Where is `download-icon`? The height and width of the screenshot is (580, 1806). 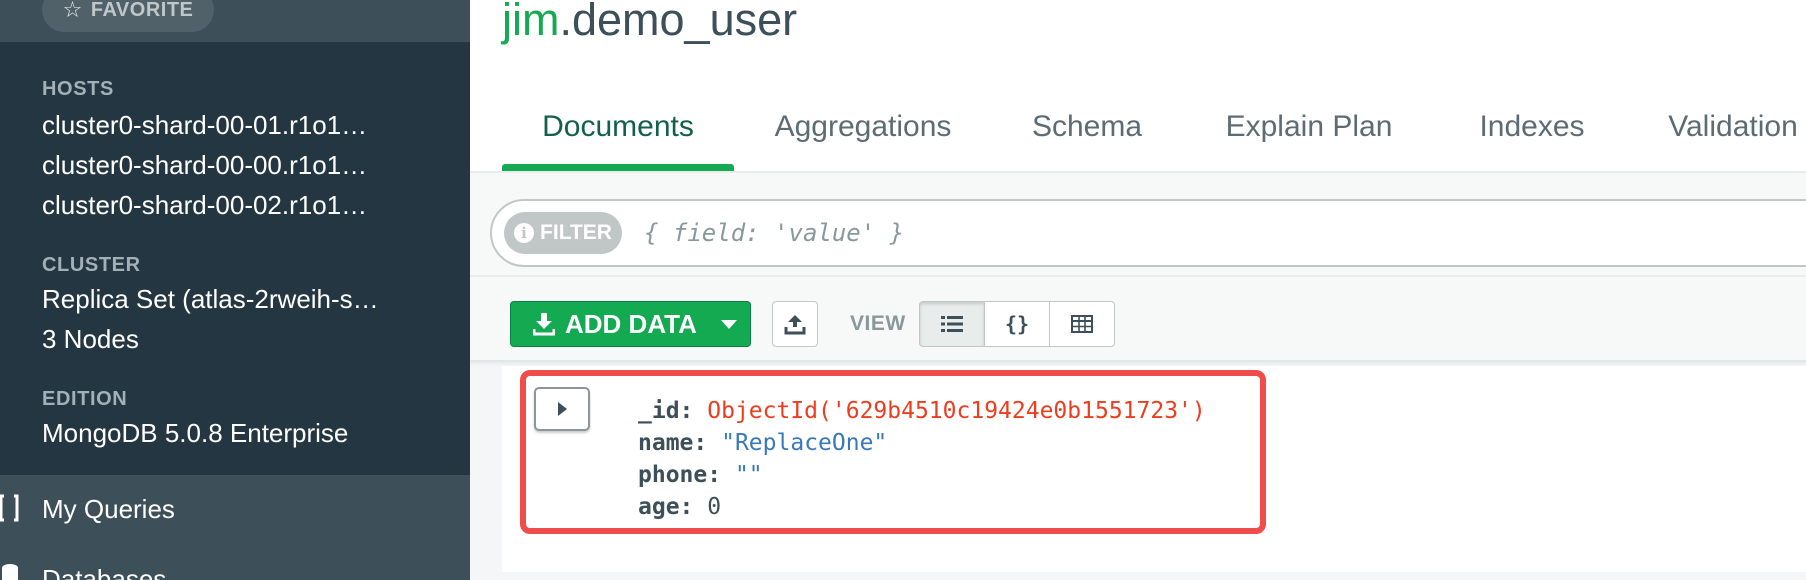 download-icon is located at coordinates (544, 324).